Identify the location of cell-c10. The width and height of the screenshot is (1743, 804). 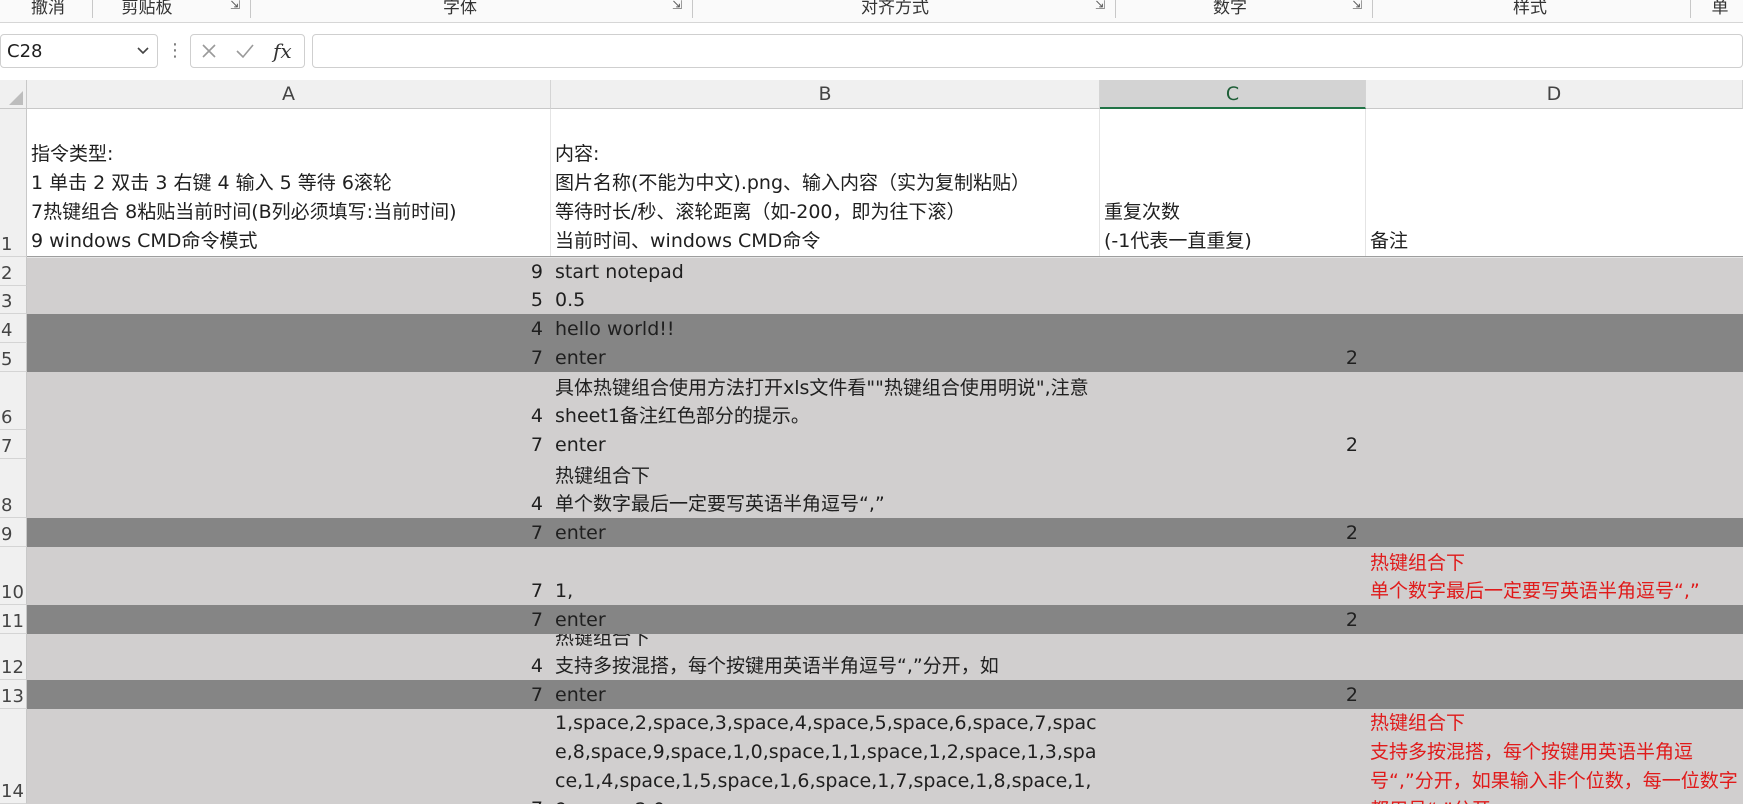
(1233, 576).